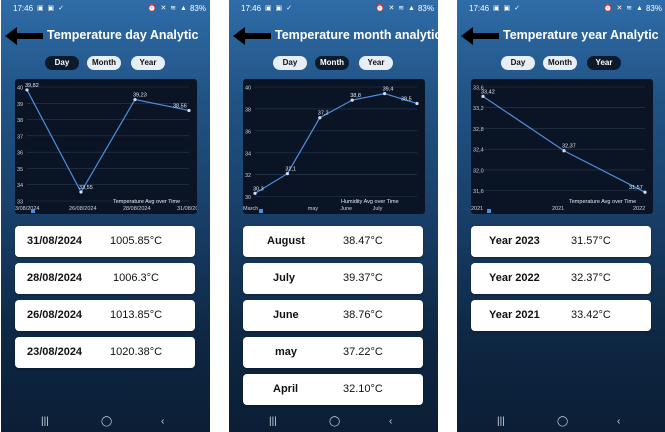 The image size is (665, 432). Describe the element at coordinates (561, 241) in the screenshot. I see `list-card: Year 2023 31.57°C` at that location.